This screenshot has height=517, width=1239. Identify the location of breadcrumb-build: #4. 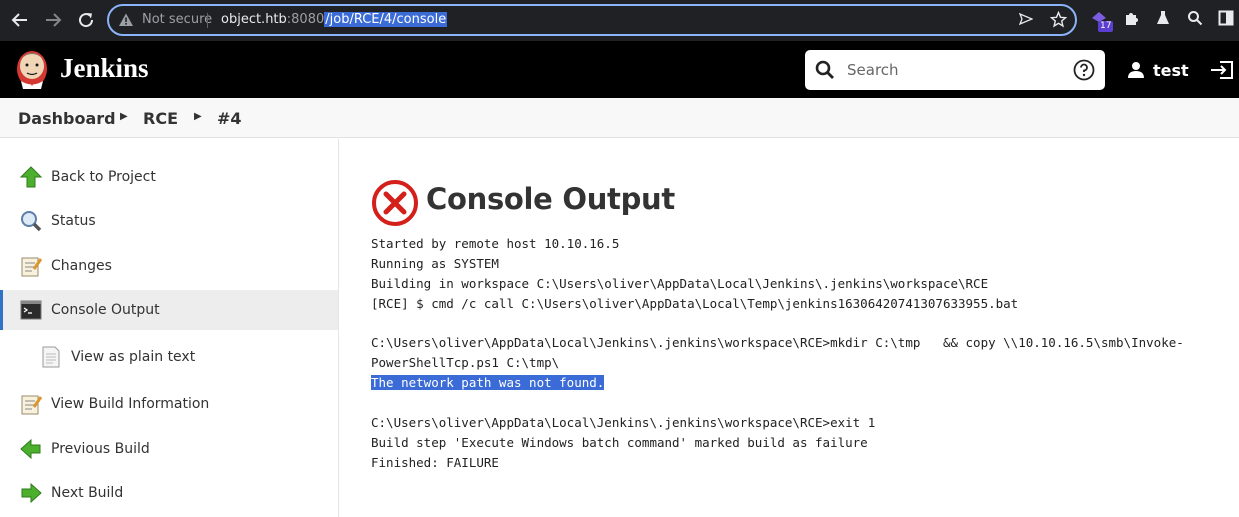
(229, 118).